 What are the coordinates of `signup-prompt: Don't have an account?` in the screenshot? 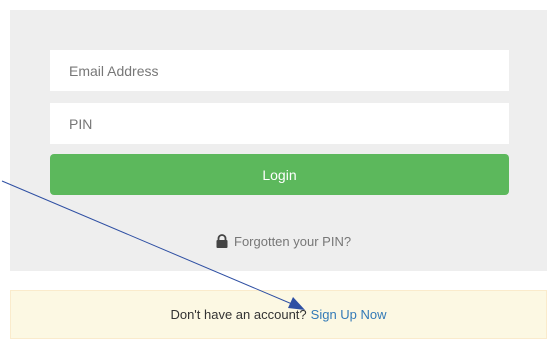 It's located at (238, 314).